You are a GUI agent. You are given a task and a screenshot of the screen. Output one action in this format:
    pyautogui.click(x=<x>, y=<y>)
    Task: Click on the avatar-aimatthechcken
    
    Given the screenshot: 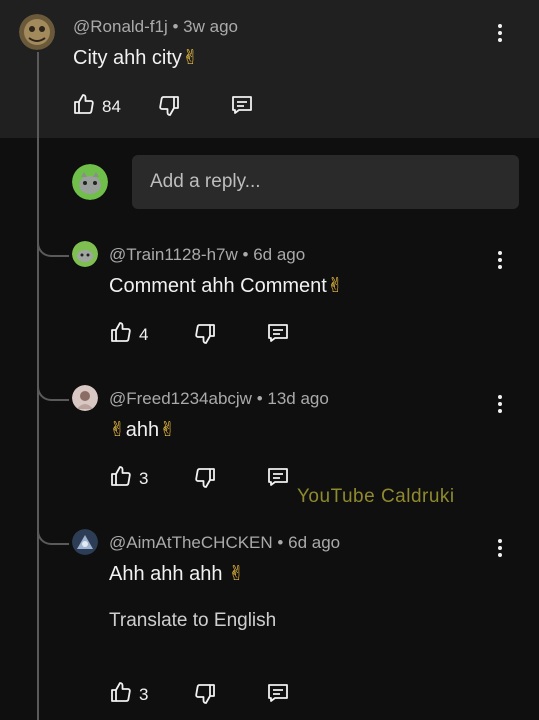 What is the action you would take?
    pyautogui.click(x=85, y=542)
    